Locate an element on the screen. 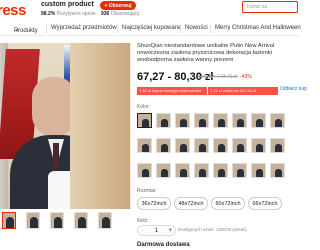  follow-button: + Obserwuj is located at coordinates (118, 5).